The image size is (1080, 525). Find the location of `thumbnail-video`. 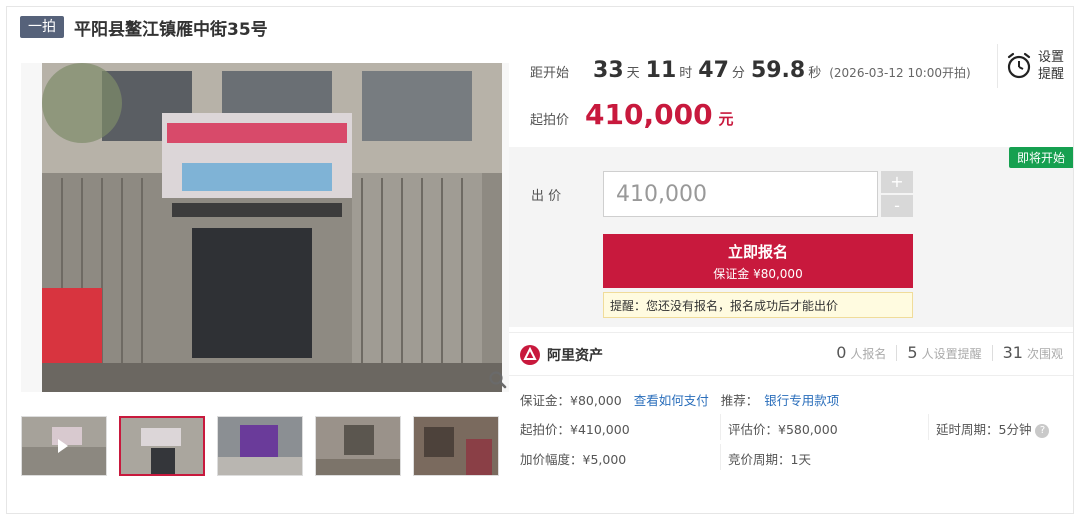

thumbnail-video is located at coordinates (64, 446).